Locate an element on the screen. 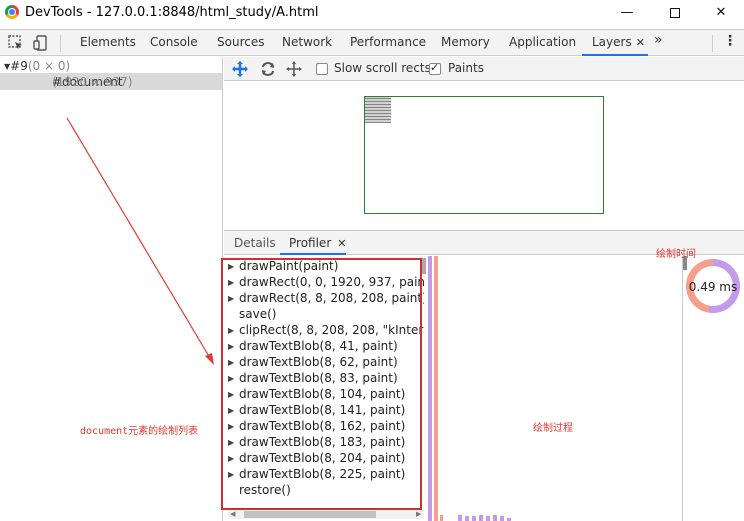  paint-time-donut: 0.49 ms is located at coordinates (713, 286).